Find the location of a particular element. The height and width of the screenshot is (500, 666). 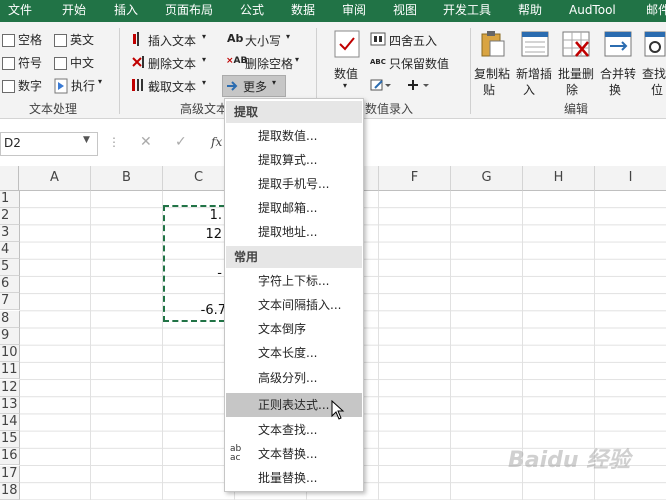

cancel-icon: ✕ is located at coordinates (146, 142).